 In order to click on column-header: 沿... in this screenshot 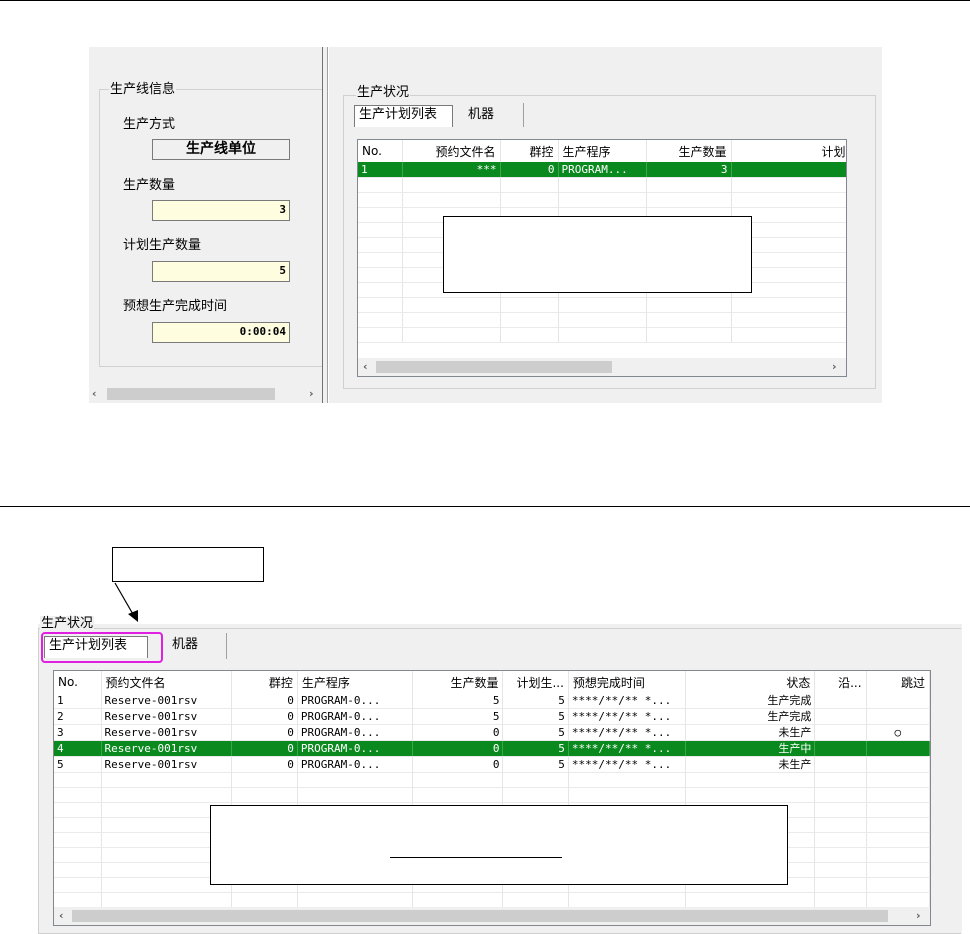, I will do `click(840, 682)`.